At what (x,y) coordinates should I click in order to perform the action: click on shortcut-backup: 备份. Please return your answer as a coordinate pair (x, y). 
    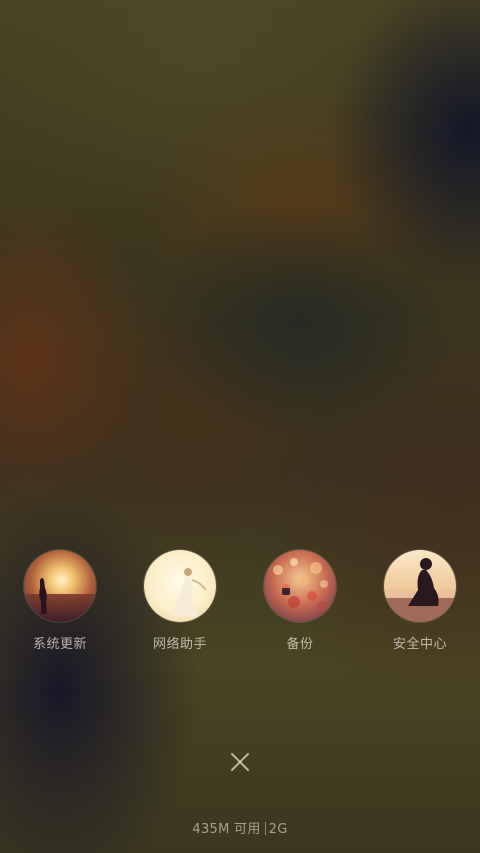
    Looking at the image, I should click on (300, 601).